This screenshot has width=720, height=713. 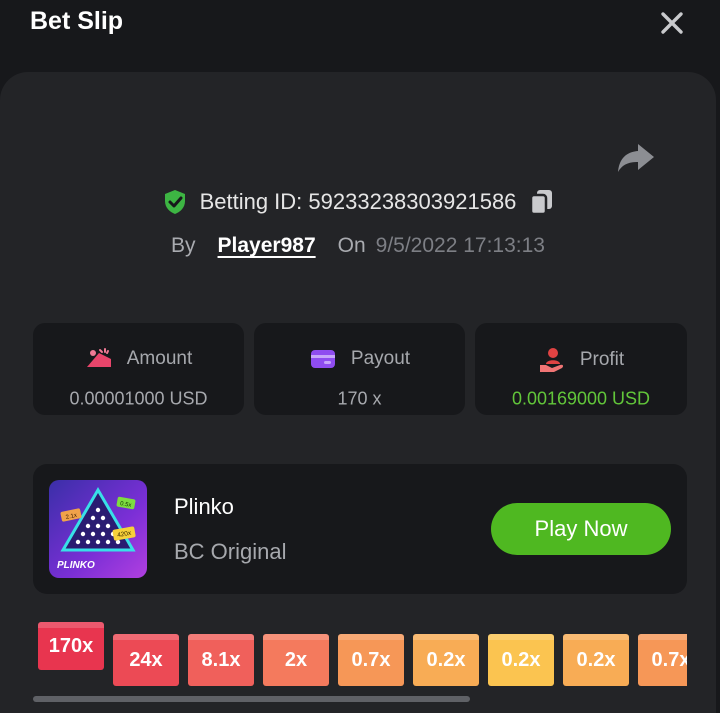 I want to click on shield-check-icon, so click(x=174, y=202).